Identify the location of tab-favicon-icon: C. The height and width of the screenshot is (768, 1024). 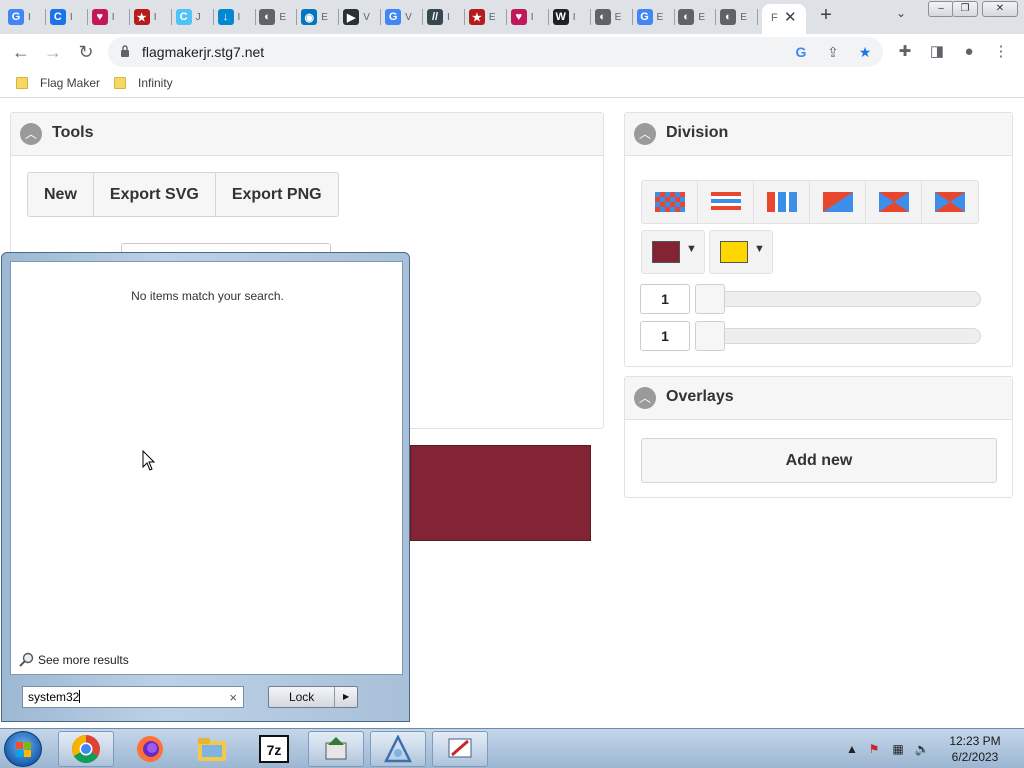
(183, 17).